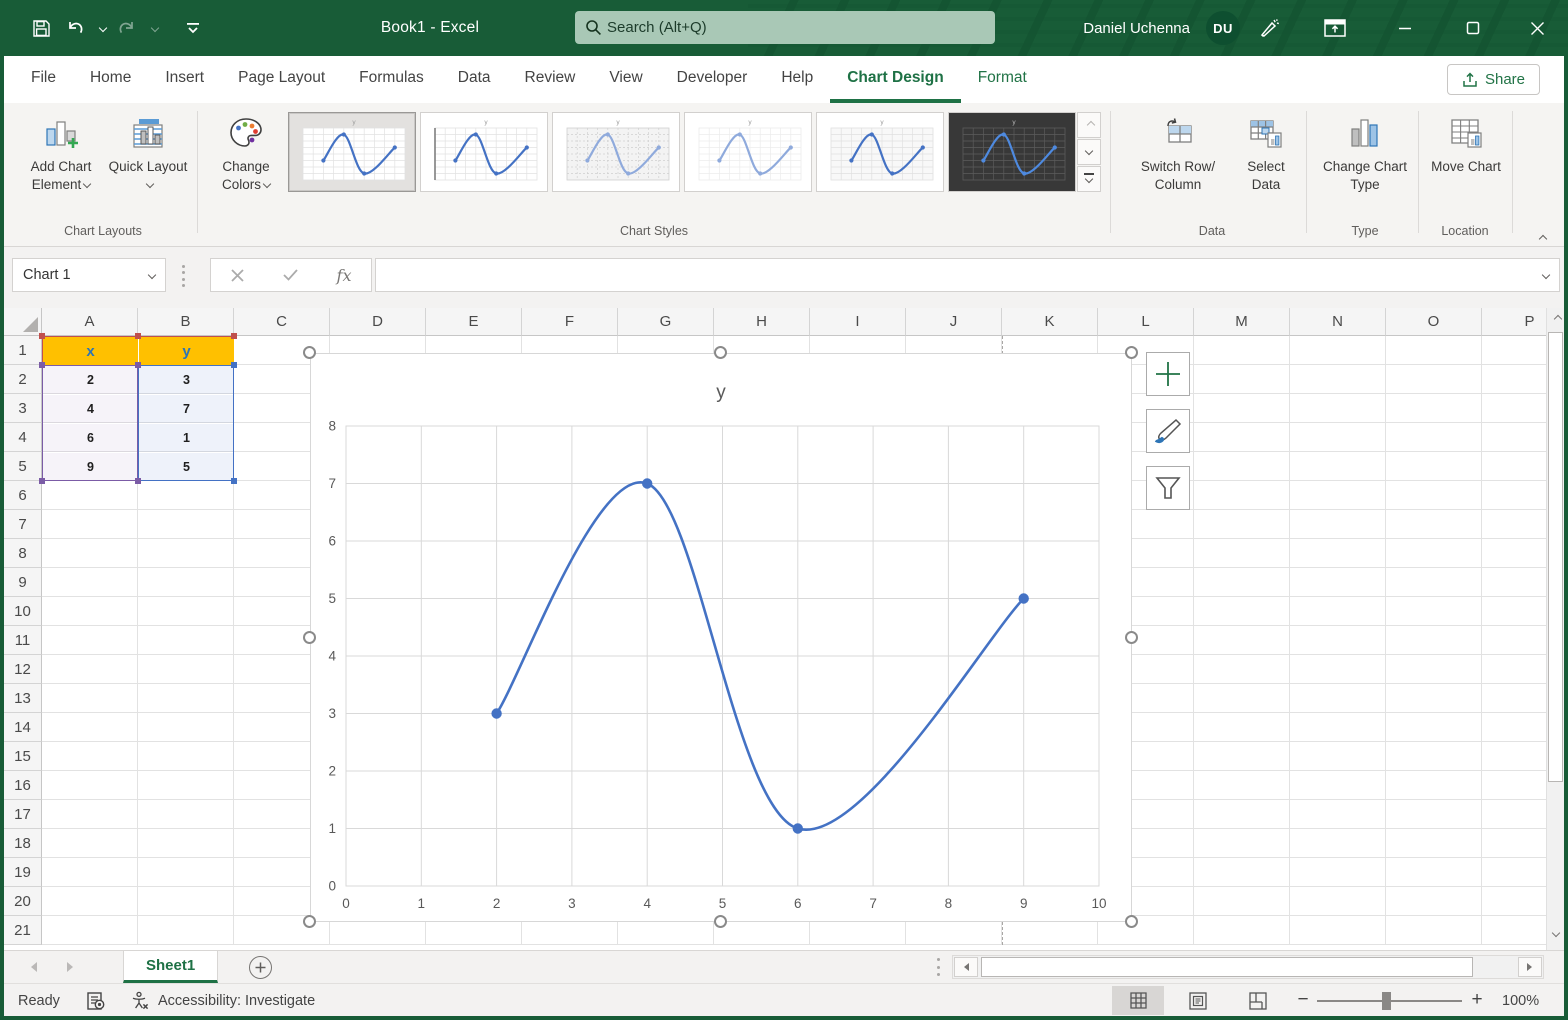  Describe the element at coordinates (246, 152) in the screenshot. I see `change-colors-button: Change Colors` at that location.